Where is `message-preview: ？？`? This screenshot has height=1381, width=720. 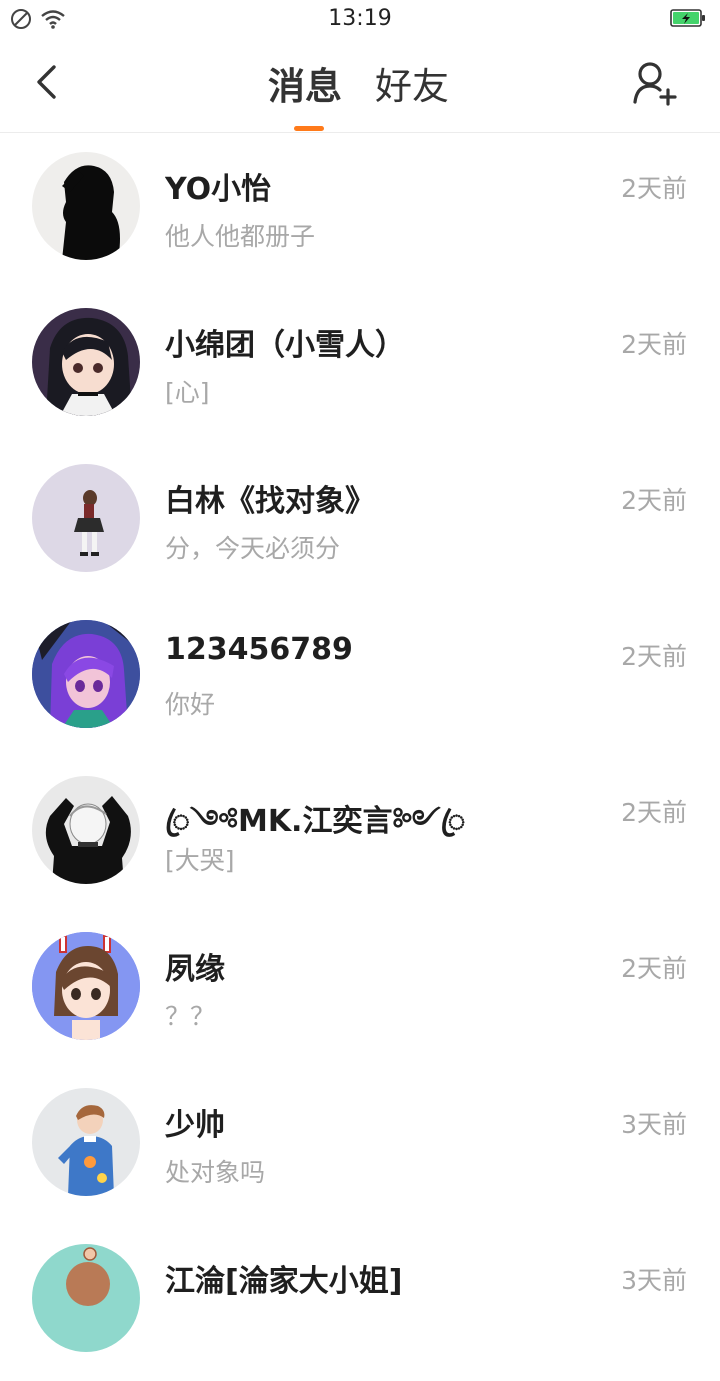 message-preview: ？？ is located at coordinates (190, 1016).